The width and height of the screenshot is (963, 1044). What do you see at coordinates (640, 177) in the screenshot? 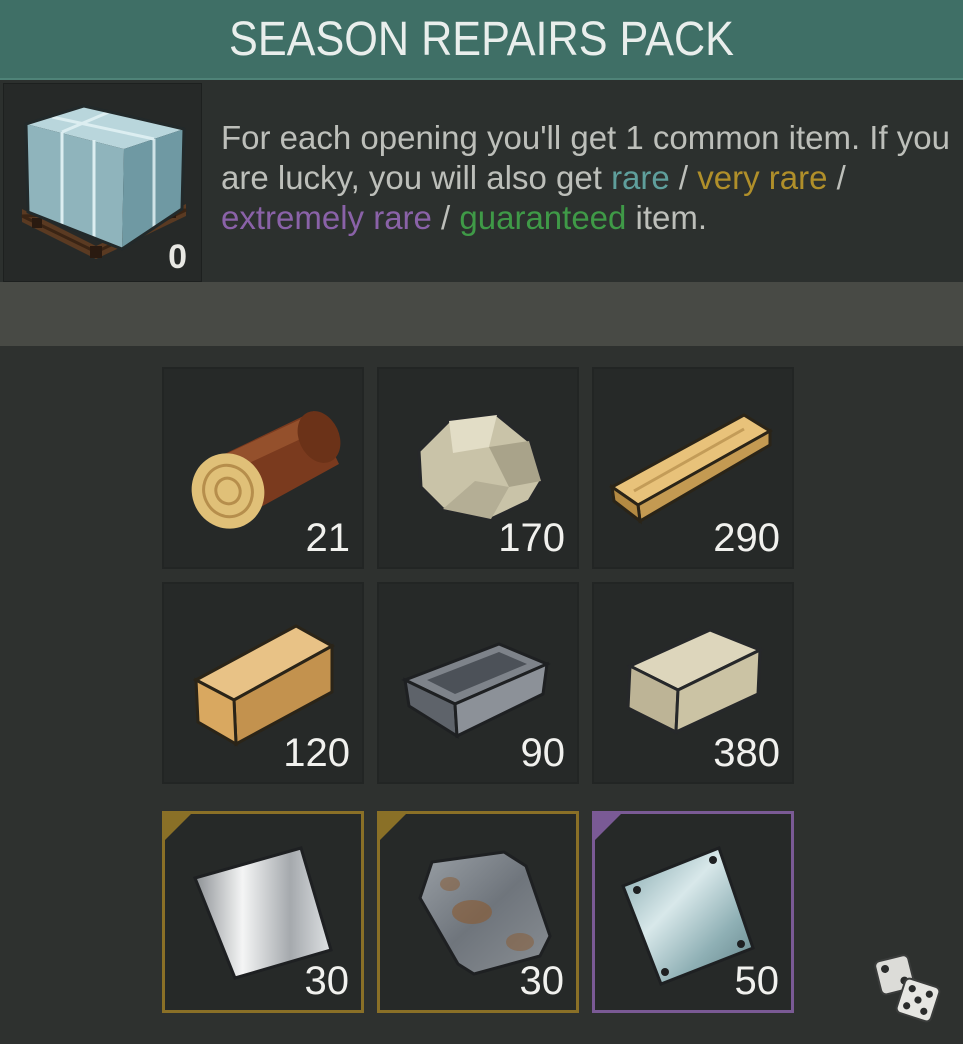
I see `rarity-rare-label: rare` at bounding box center [640, 177].